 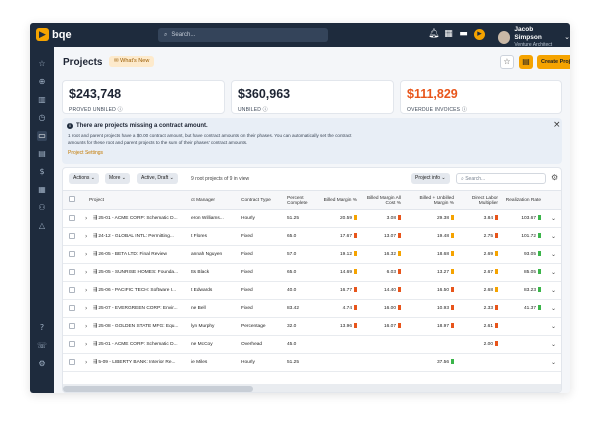 What do you see at coordinates (42, 190) in the screenshot?
I see `report-icon: ▦` at bounding box center [42, 190].